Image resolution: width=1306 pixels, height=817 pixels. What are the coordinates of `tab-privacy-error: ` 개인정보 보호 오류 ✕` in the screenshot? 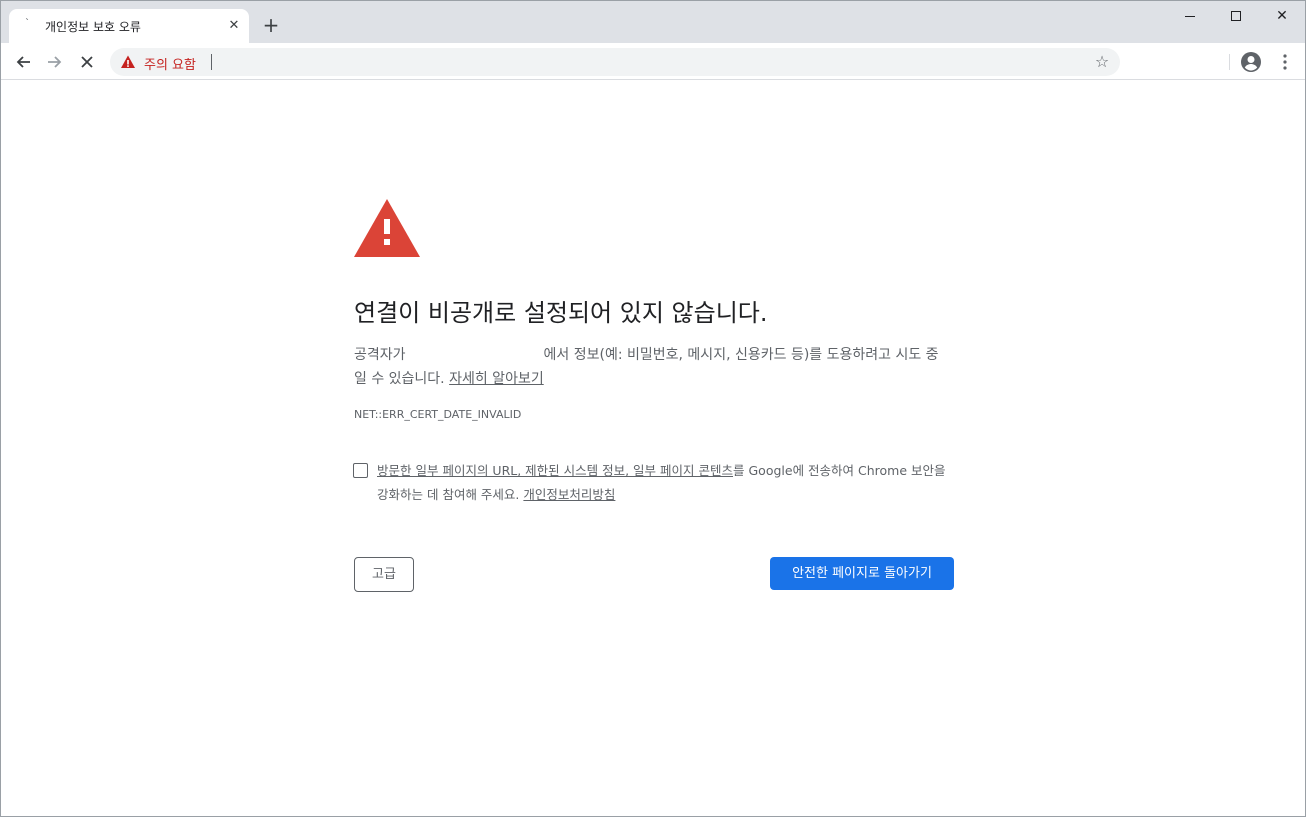 It's located at (129, 26).